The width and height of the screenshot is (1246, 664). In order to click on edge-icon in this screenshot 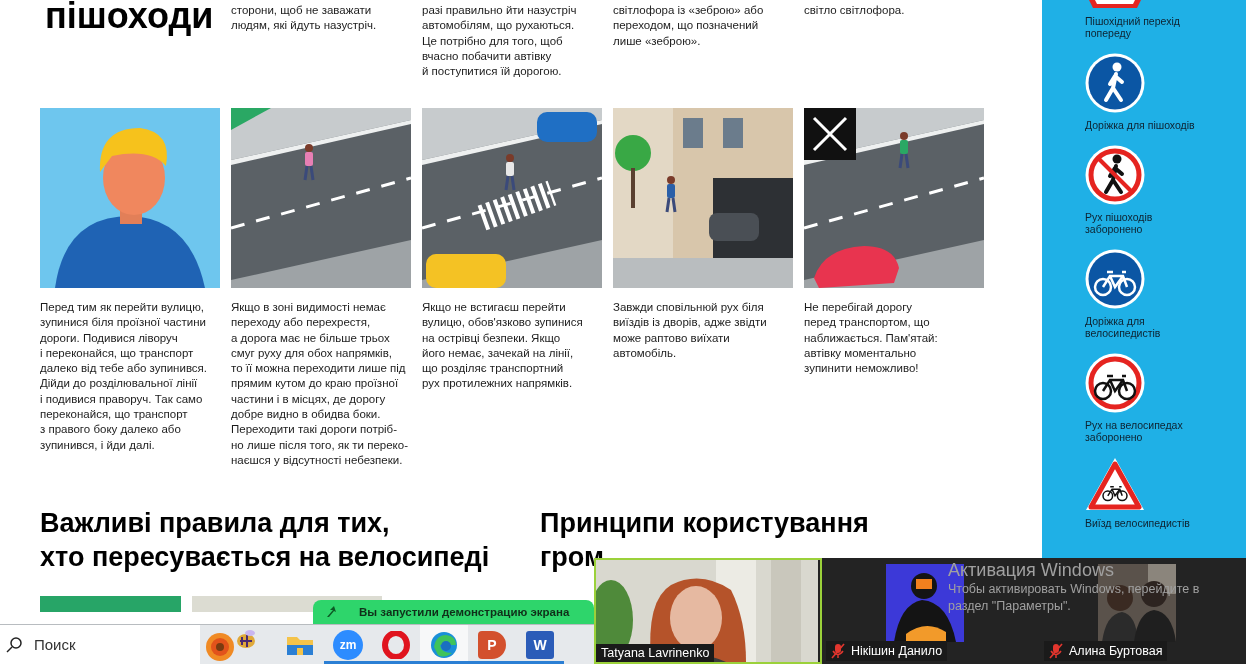, I will do `click(444, 644)`.